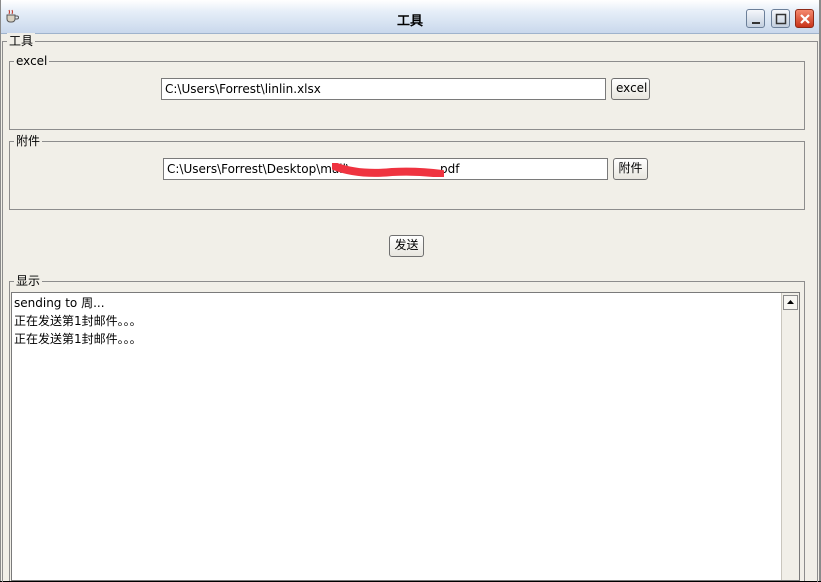  I want to click on maximize-icon, so click(781, 19).